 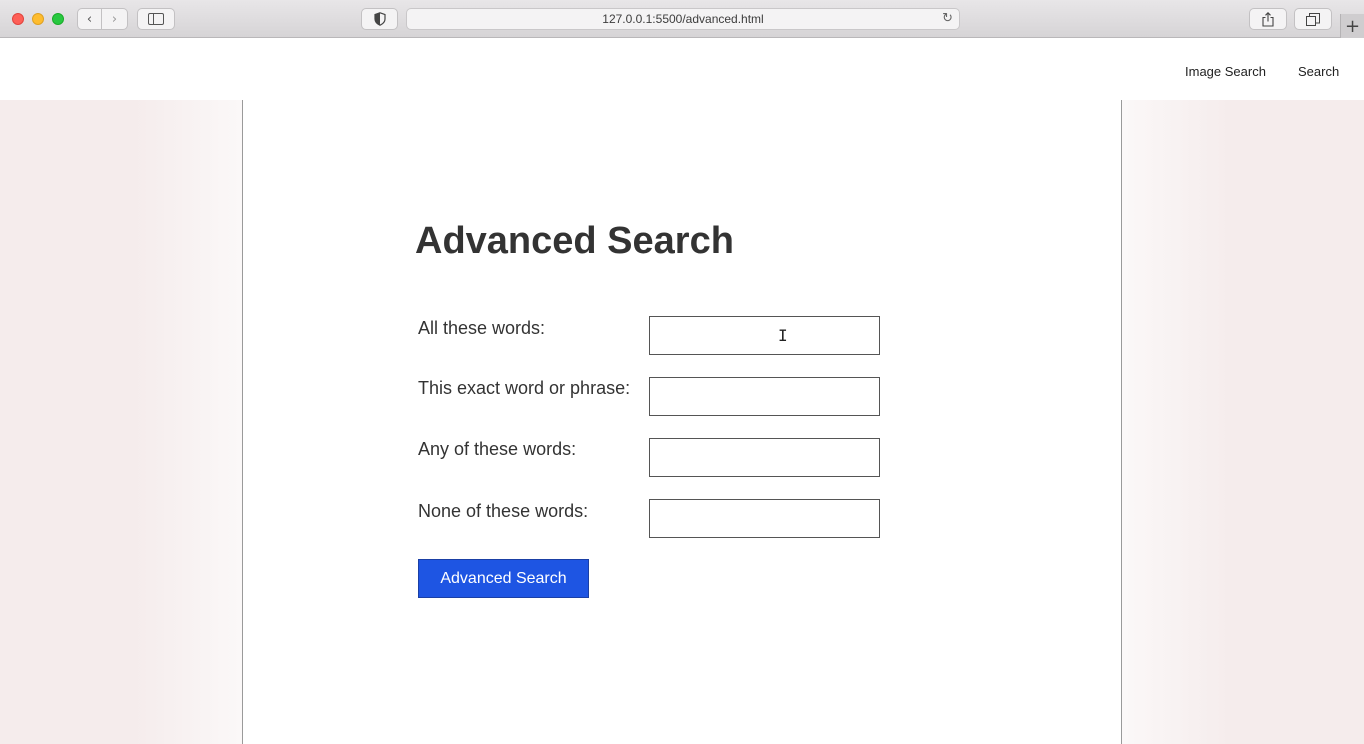 What do you see at coordinates (1318, 71) in the screenshot?
I see `search-link: Search` at bounding box center [1318, 71].